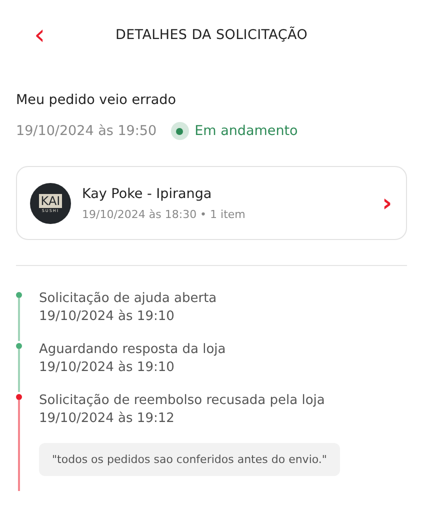 This screenshot has width=423, height=512. I want to click on status-label: Em andamento, so click(246, 131).